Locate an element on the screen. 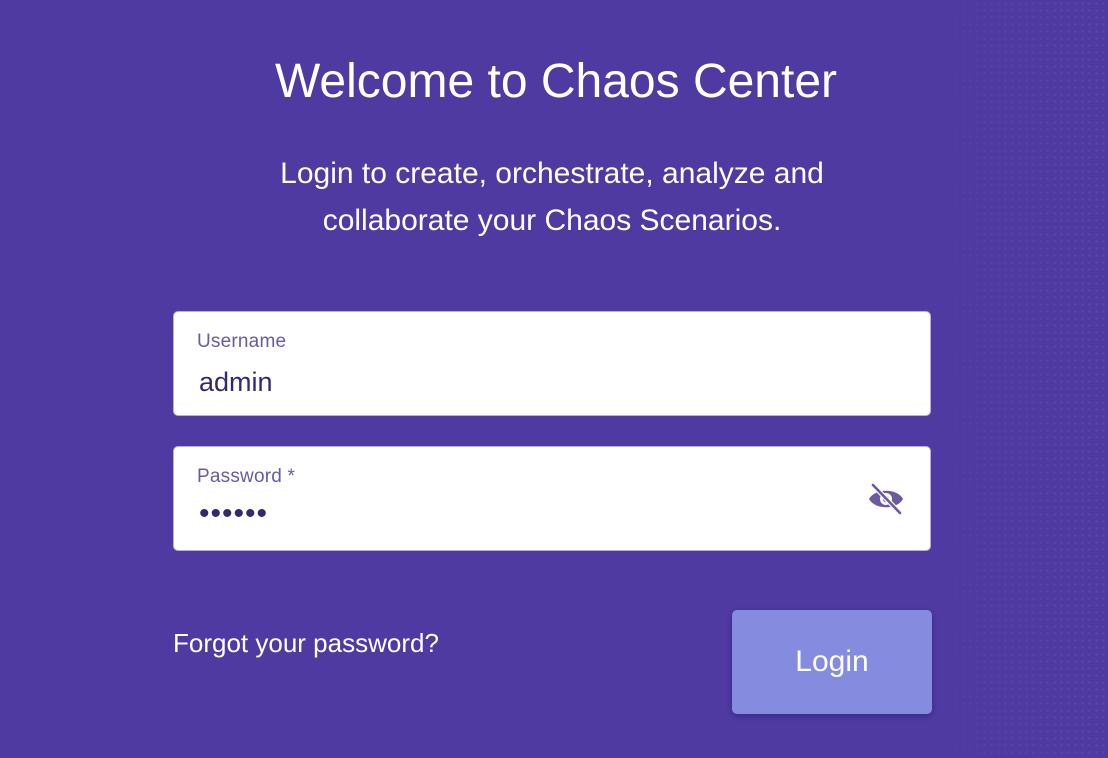 The height and width of the screenshot is (758, 1108). password-input: •••••• is located at coordinates (529, 514).